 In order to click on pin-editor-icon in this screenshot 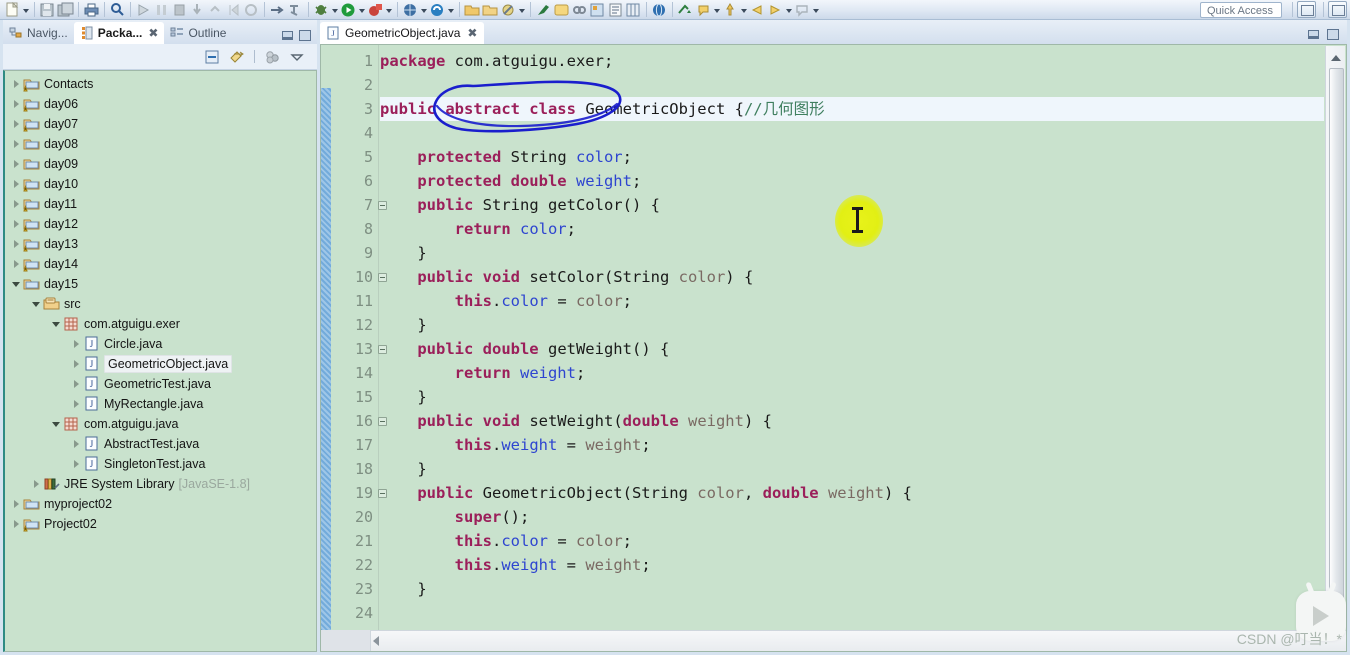, I will do `click(802, 10)`.